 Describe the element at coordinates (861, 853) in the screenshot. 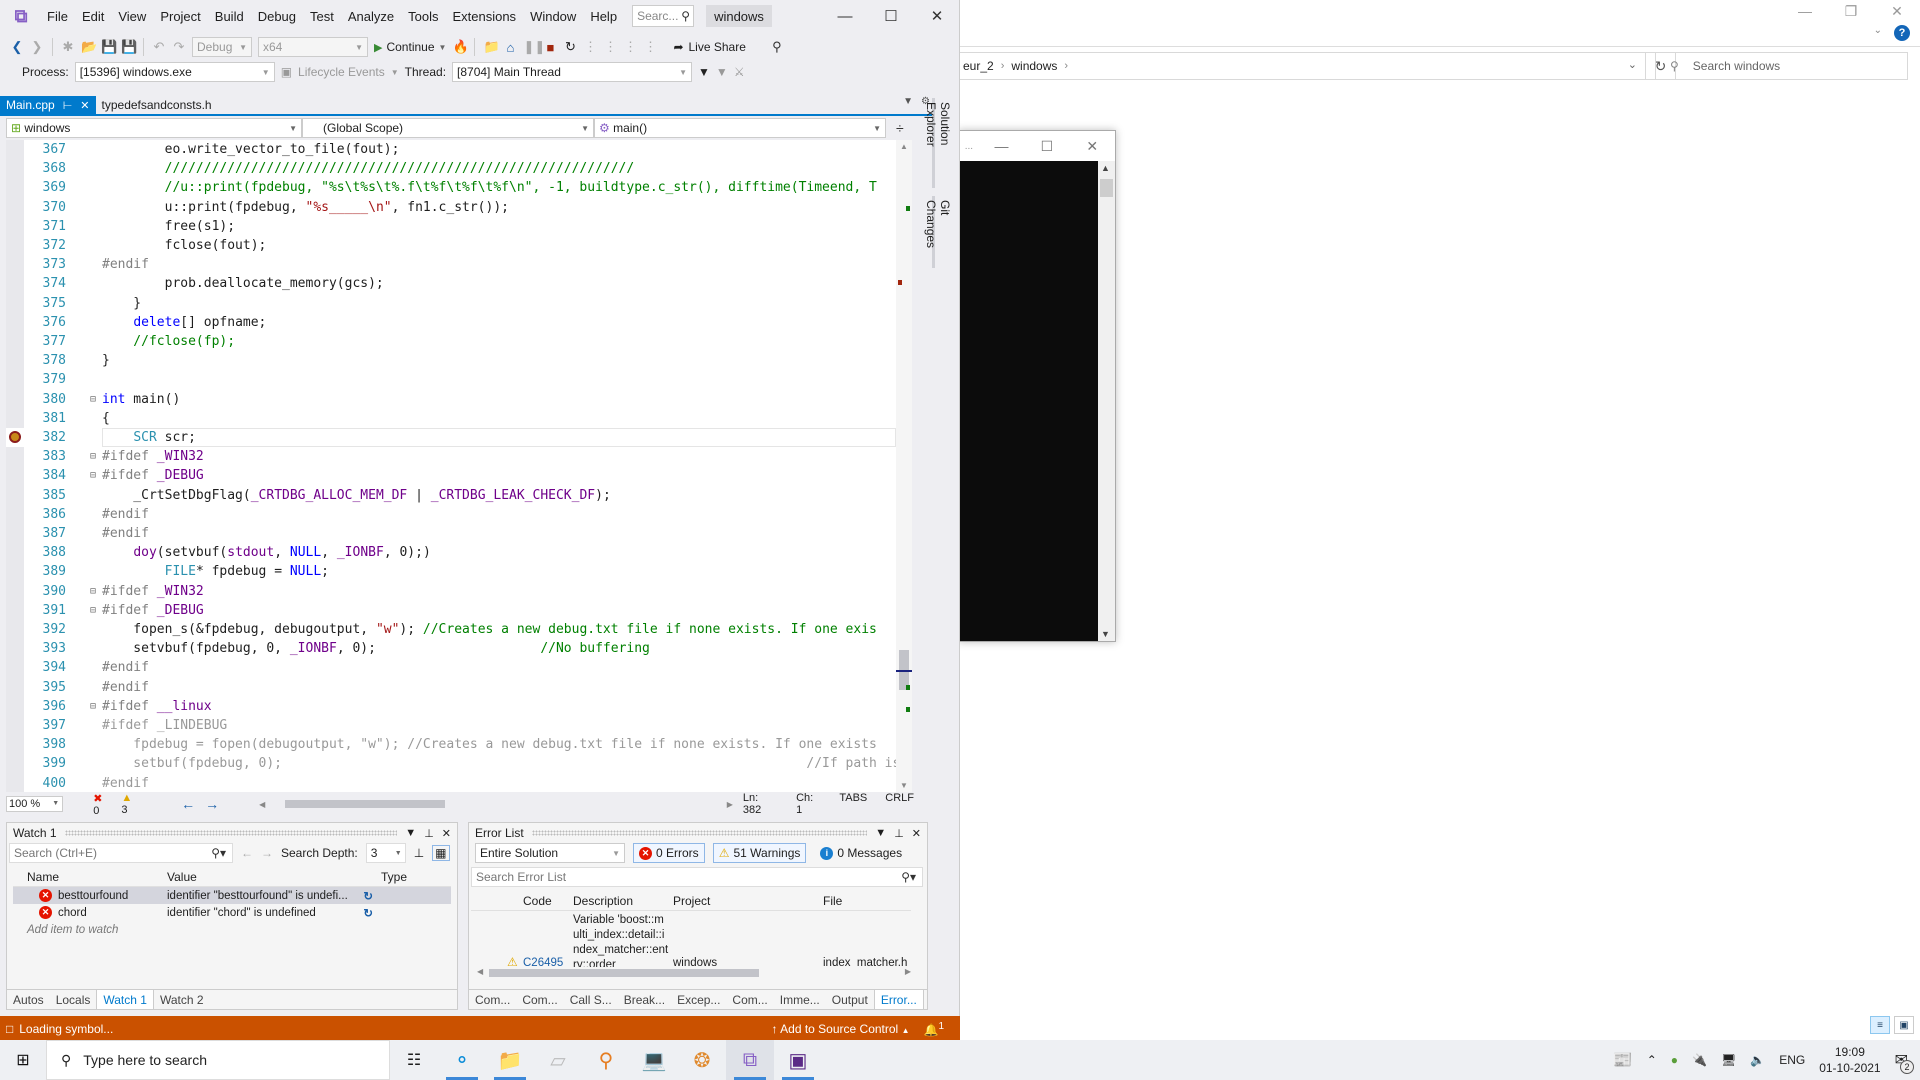

I see `messages-filter-button: i0 Messages` at that location.